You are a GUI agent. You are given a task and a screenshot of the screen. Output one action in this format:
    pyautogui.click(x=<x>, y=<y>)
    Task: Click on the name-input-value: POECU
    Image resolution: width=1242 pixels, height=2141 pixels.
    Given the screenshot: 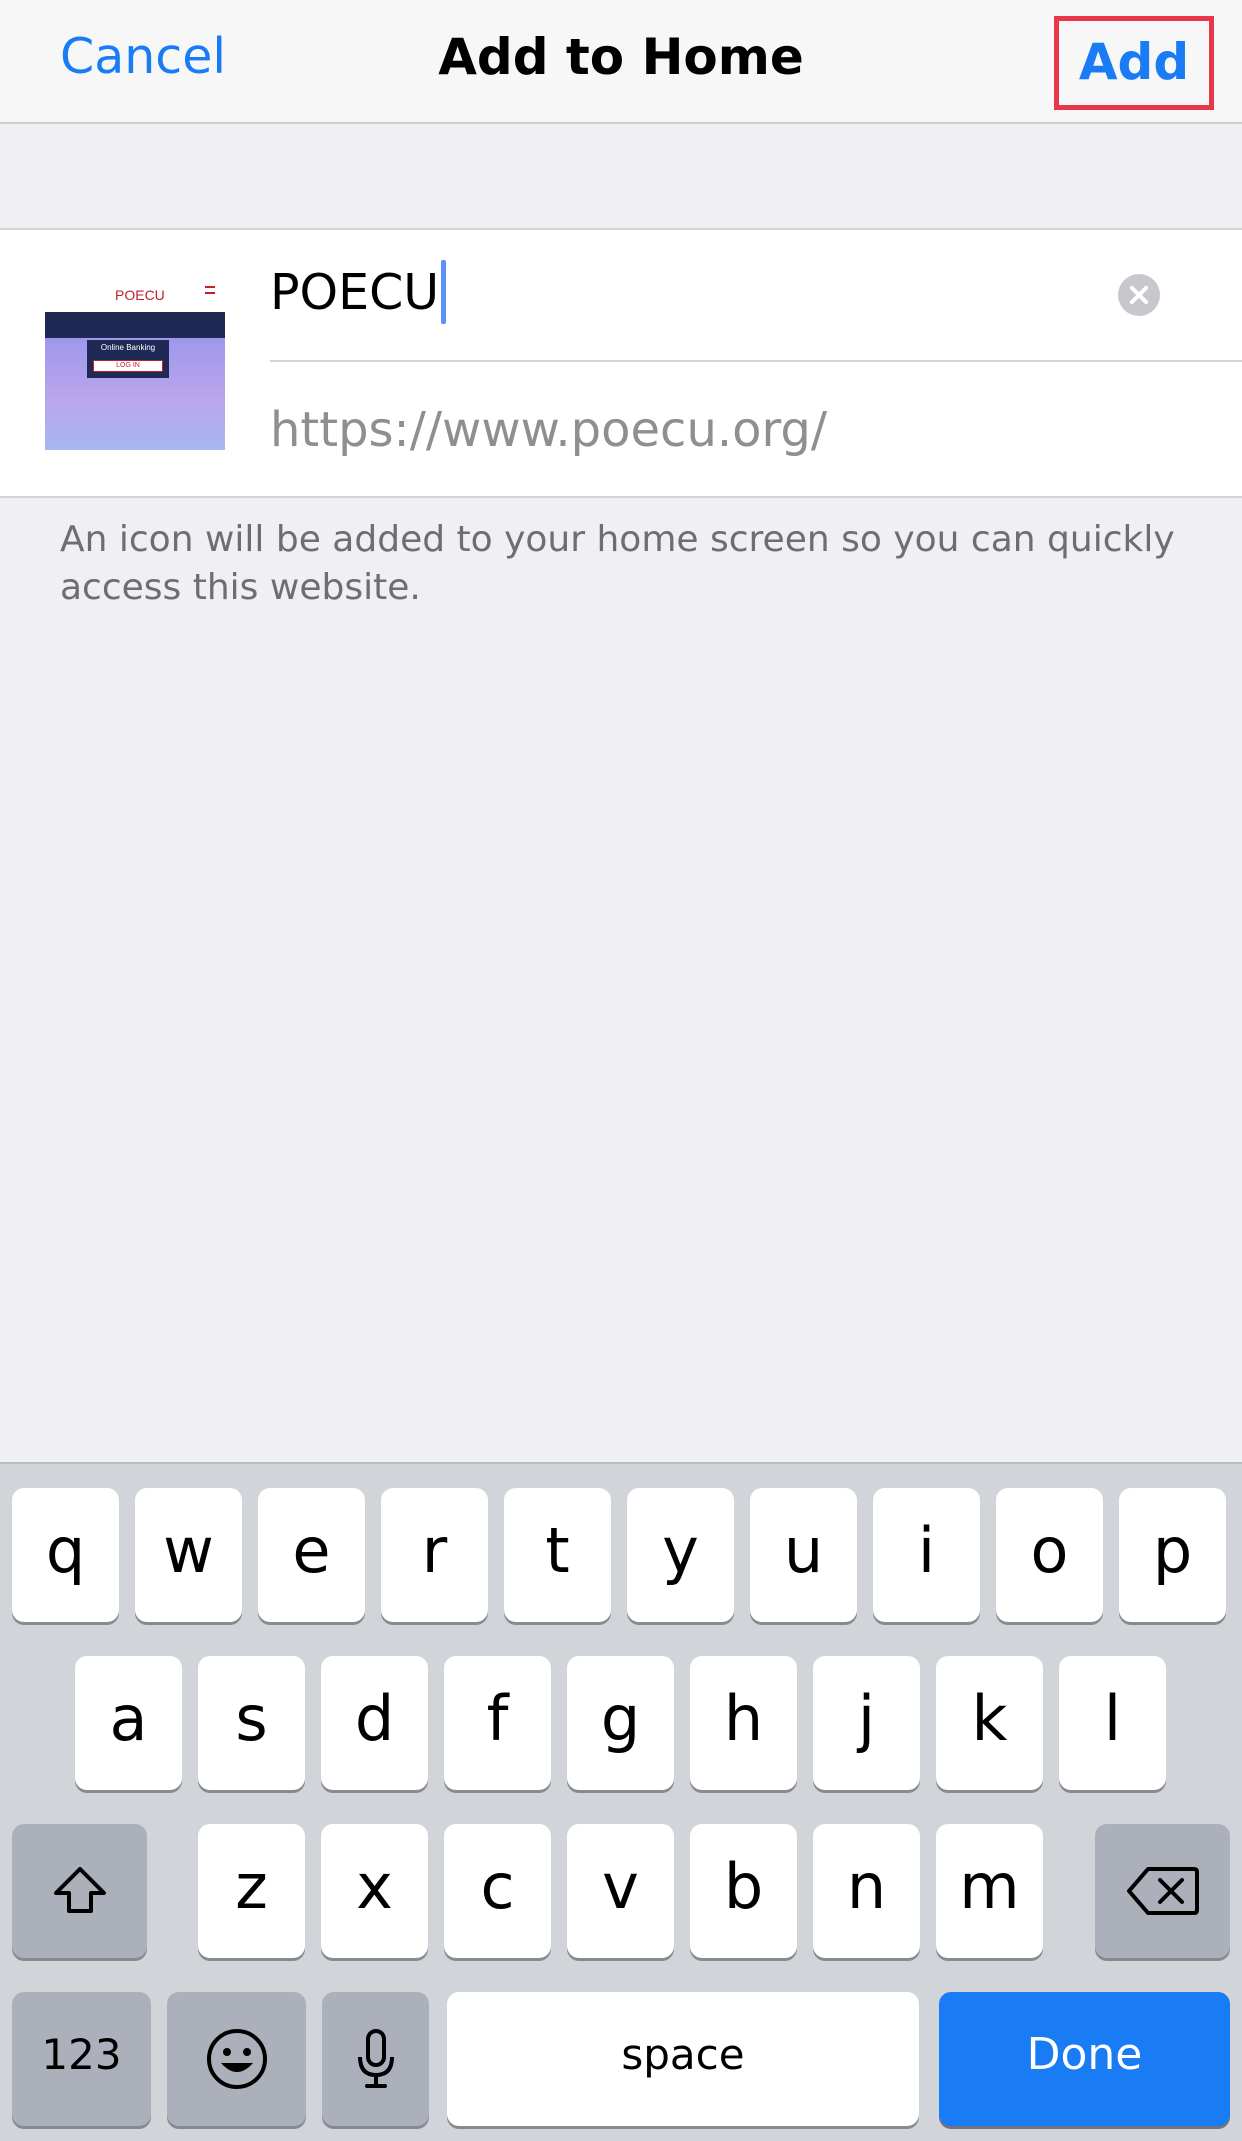 What is the action you would take?
    pyautogui.click(x=354, y=293)
    